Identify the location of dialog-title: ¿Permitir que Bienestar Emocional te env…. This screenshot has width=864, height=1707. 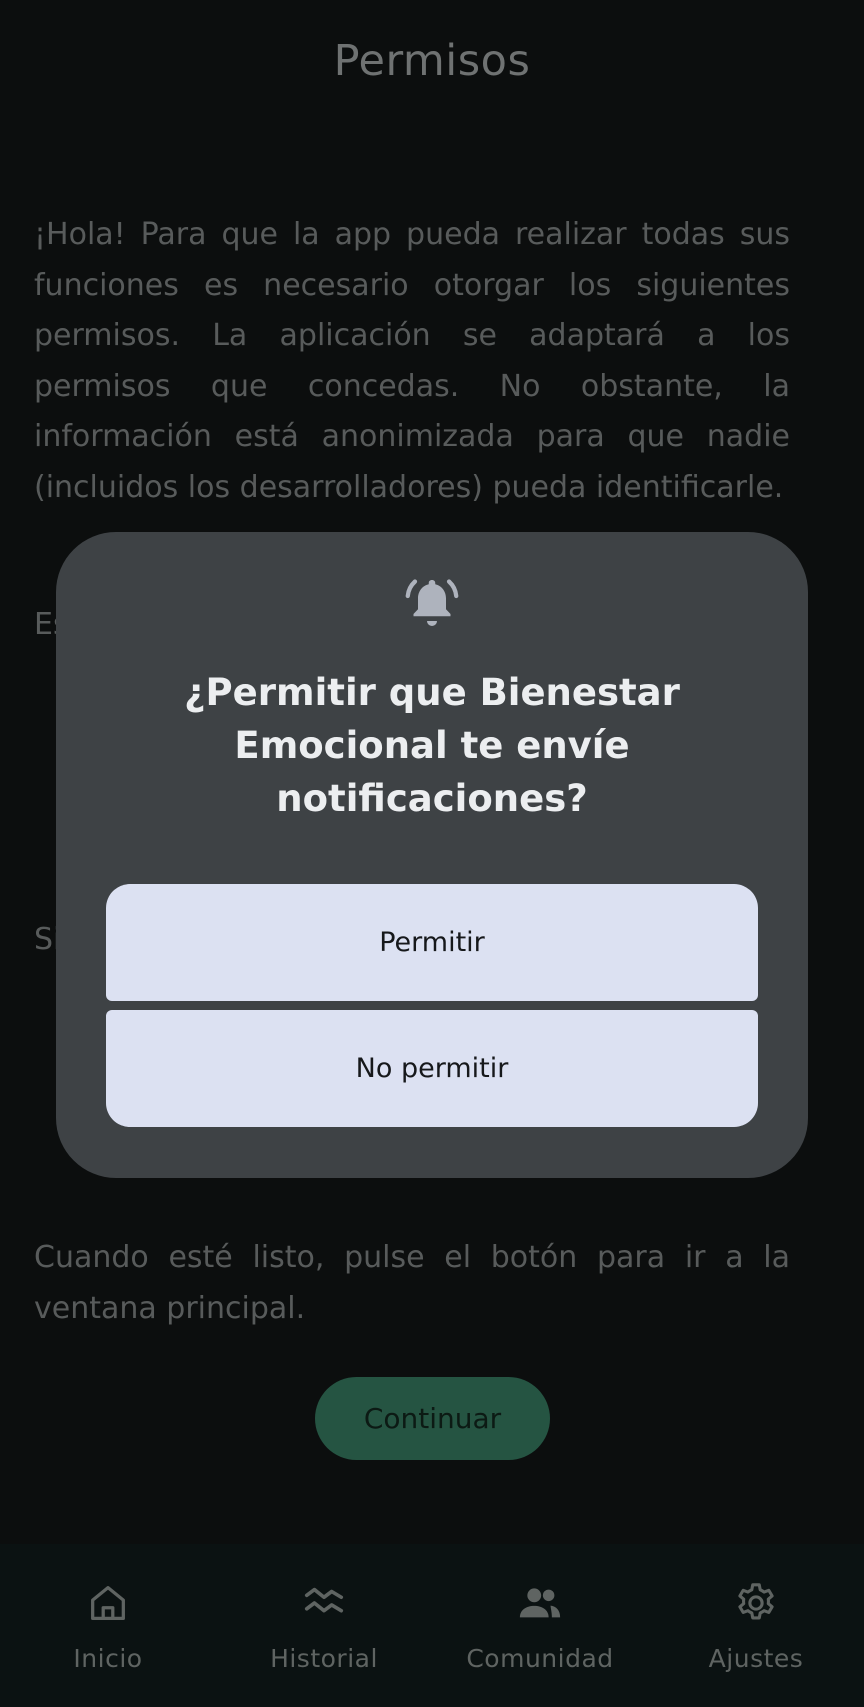
(432, 745).